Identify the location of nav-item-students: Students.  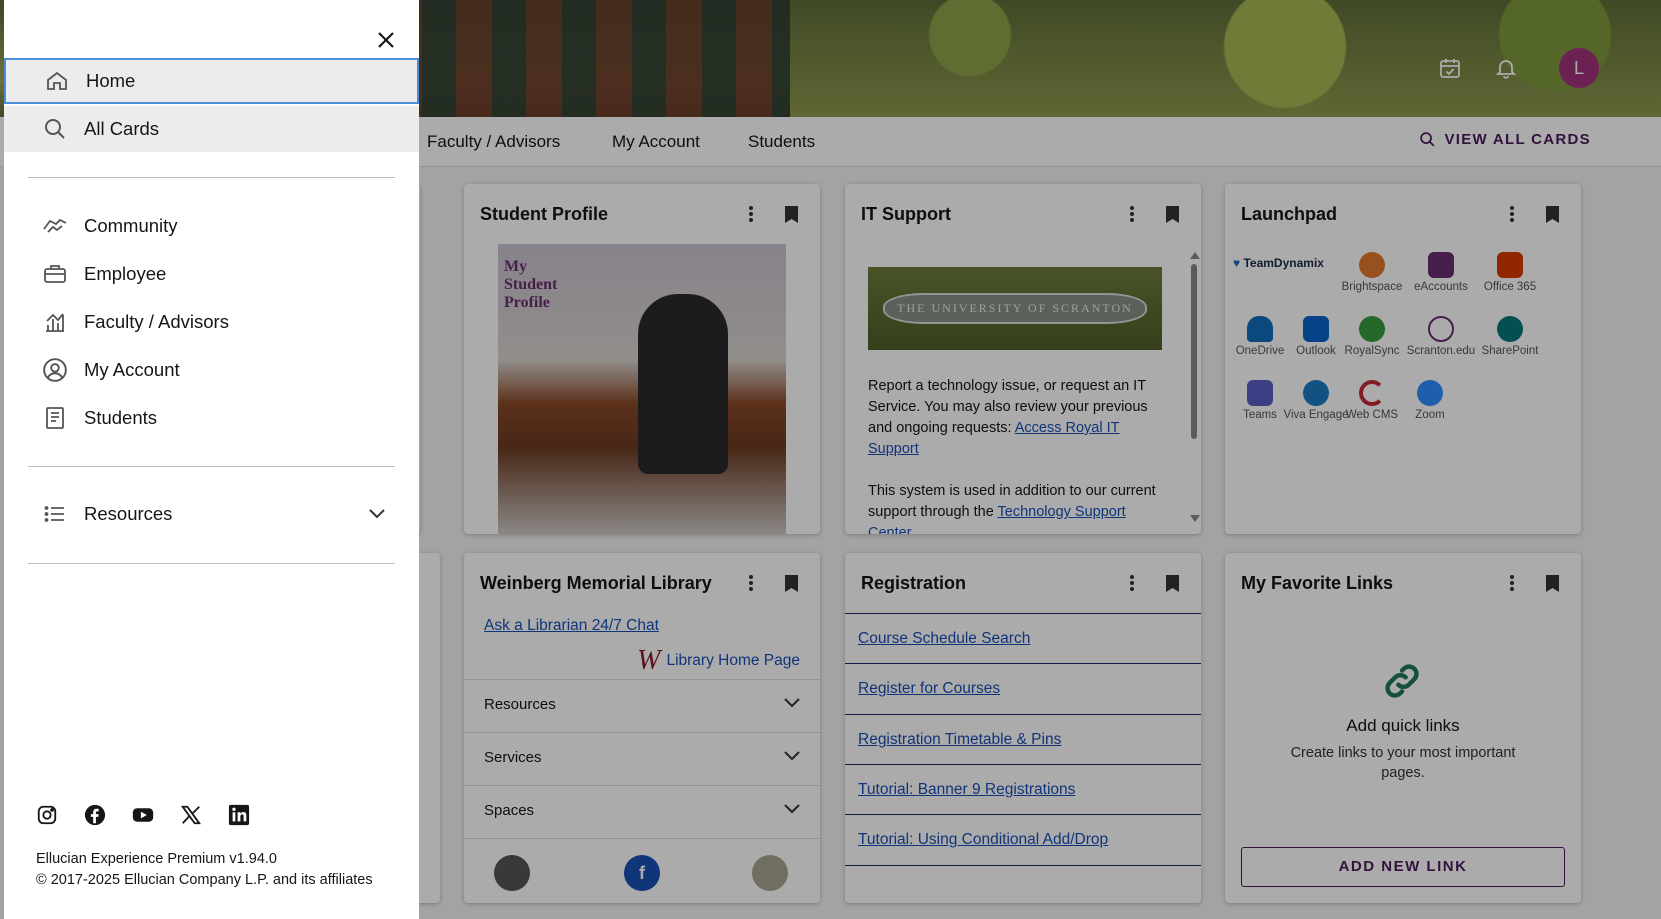
(211, 418).